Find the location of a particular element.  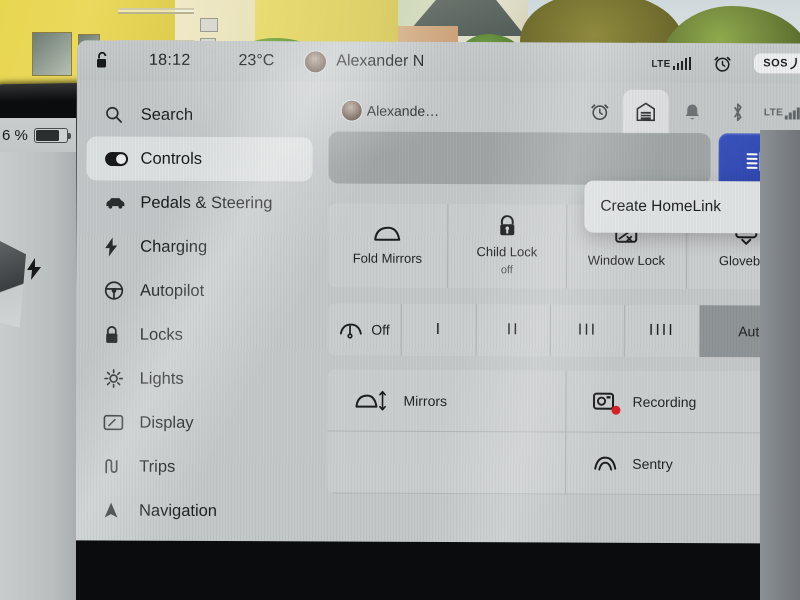

status-bar-right: LTE SOS is located at coordinates (725, 63).